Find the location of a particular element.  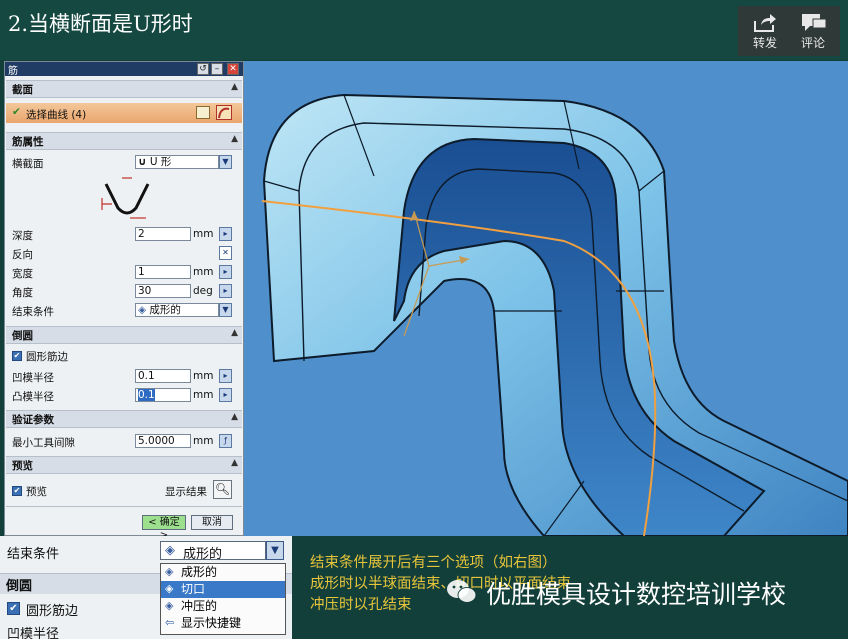

show-result-label: 显示结果 is located at coordinates (186, 492).